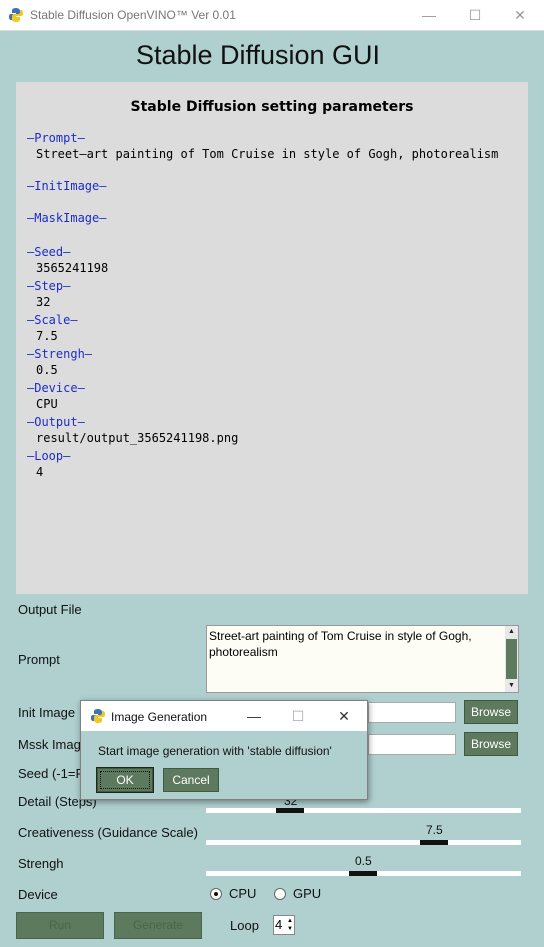 The image size is (544, 947). Describe the element at coordinates (363, 810) in the screenshot. I see `steps-slider` at that location.